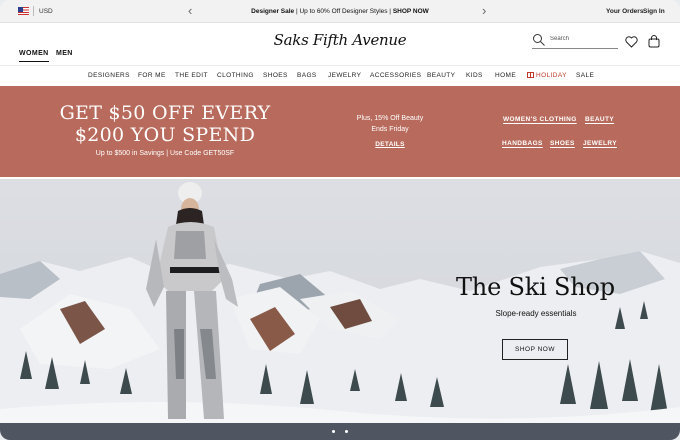  I want to click on beauty-promo-line-1: Plus, 15% Off Beauty, so click(390, 118).